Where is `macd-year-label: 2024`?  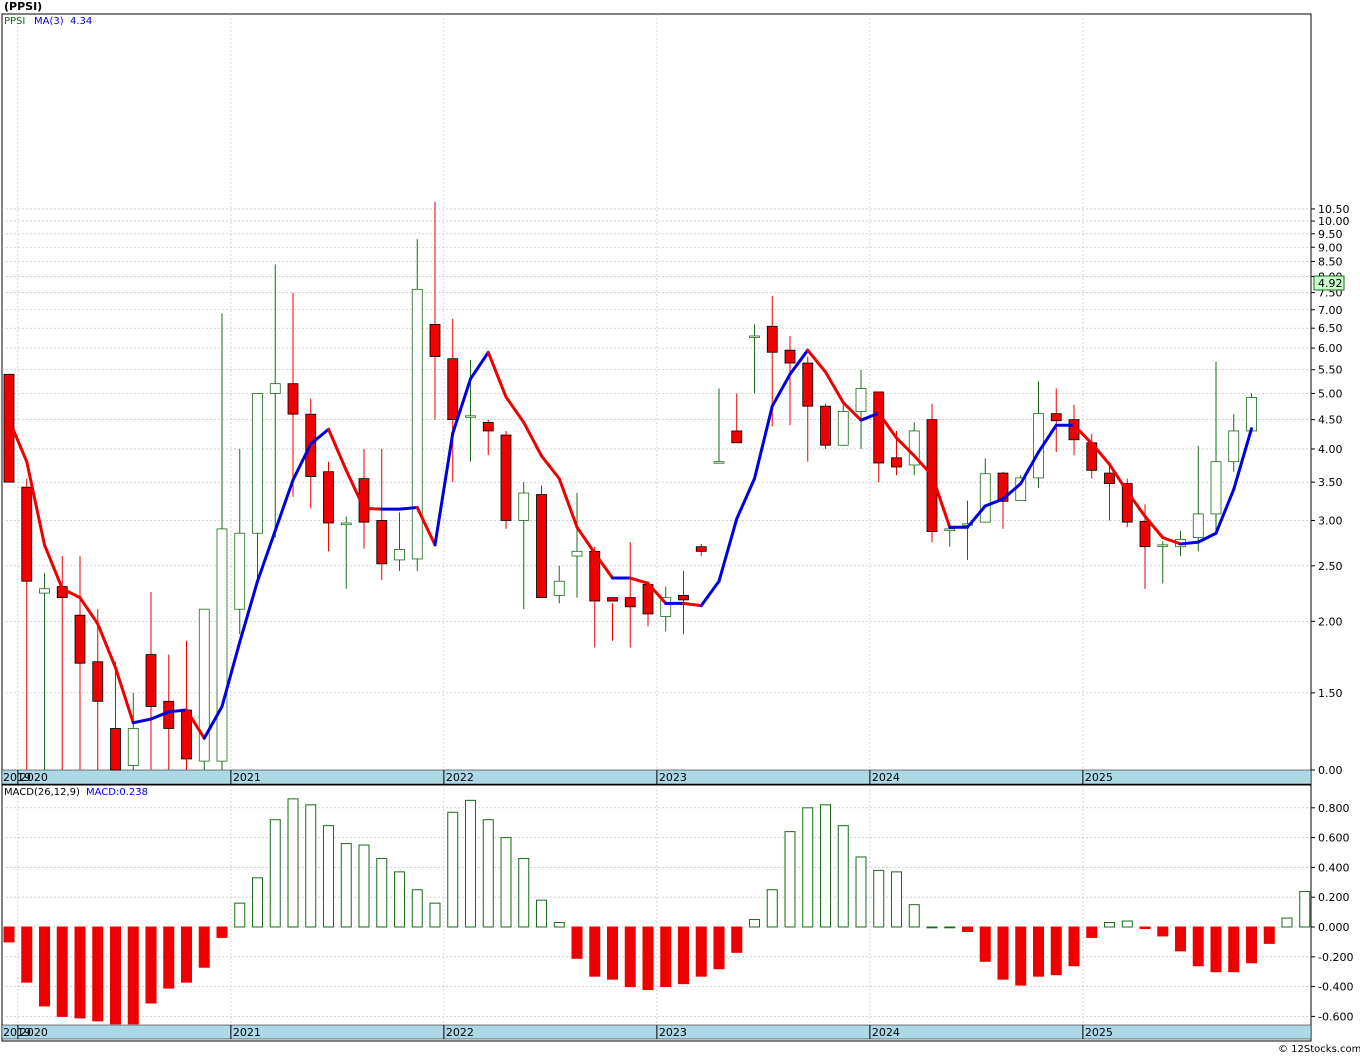
macd-year-label: 2024 is located at coordinates (886, 1032).